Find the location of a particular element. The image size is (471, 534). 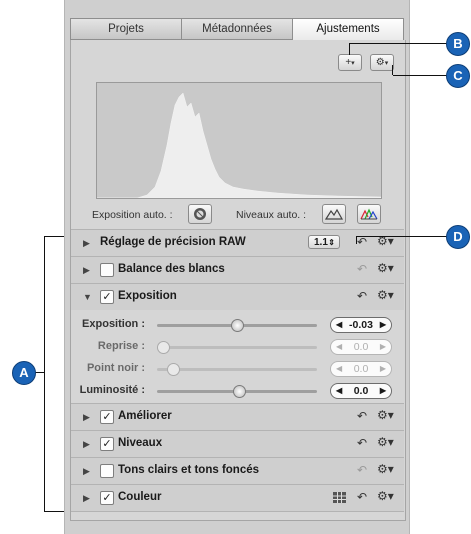

callout-c-leader is located at coordinates (421, 75).